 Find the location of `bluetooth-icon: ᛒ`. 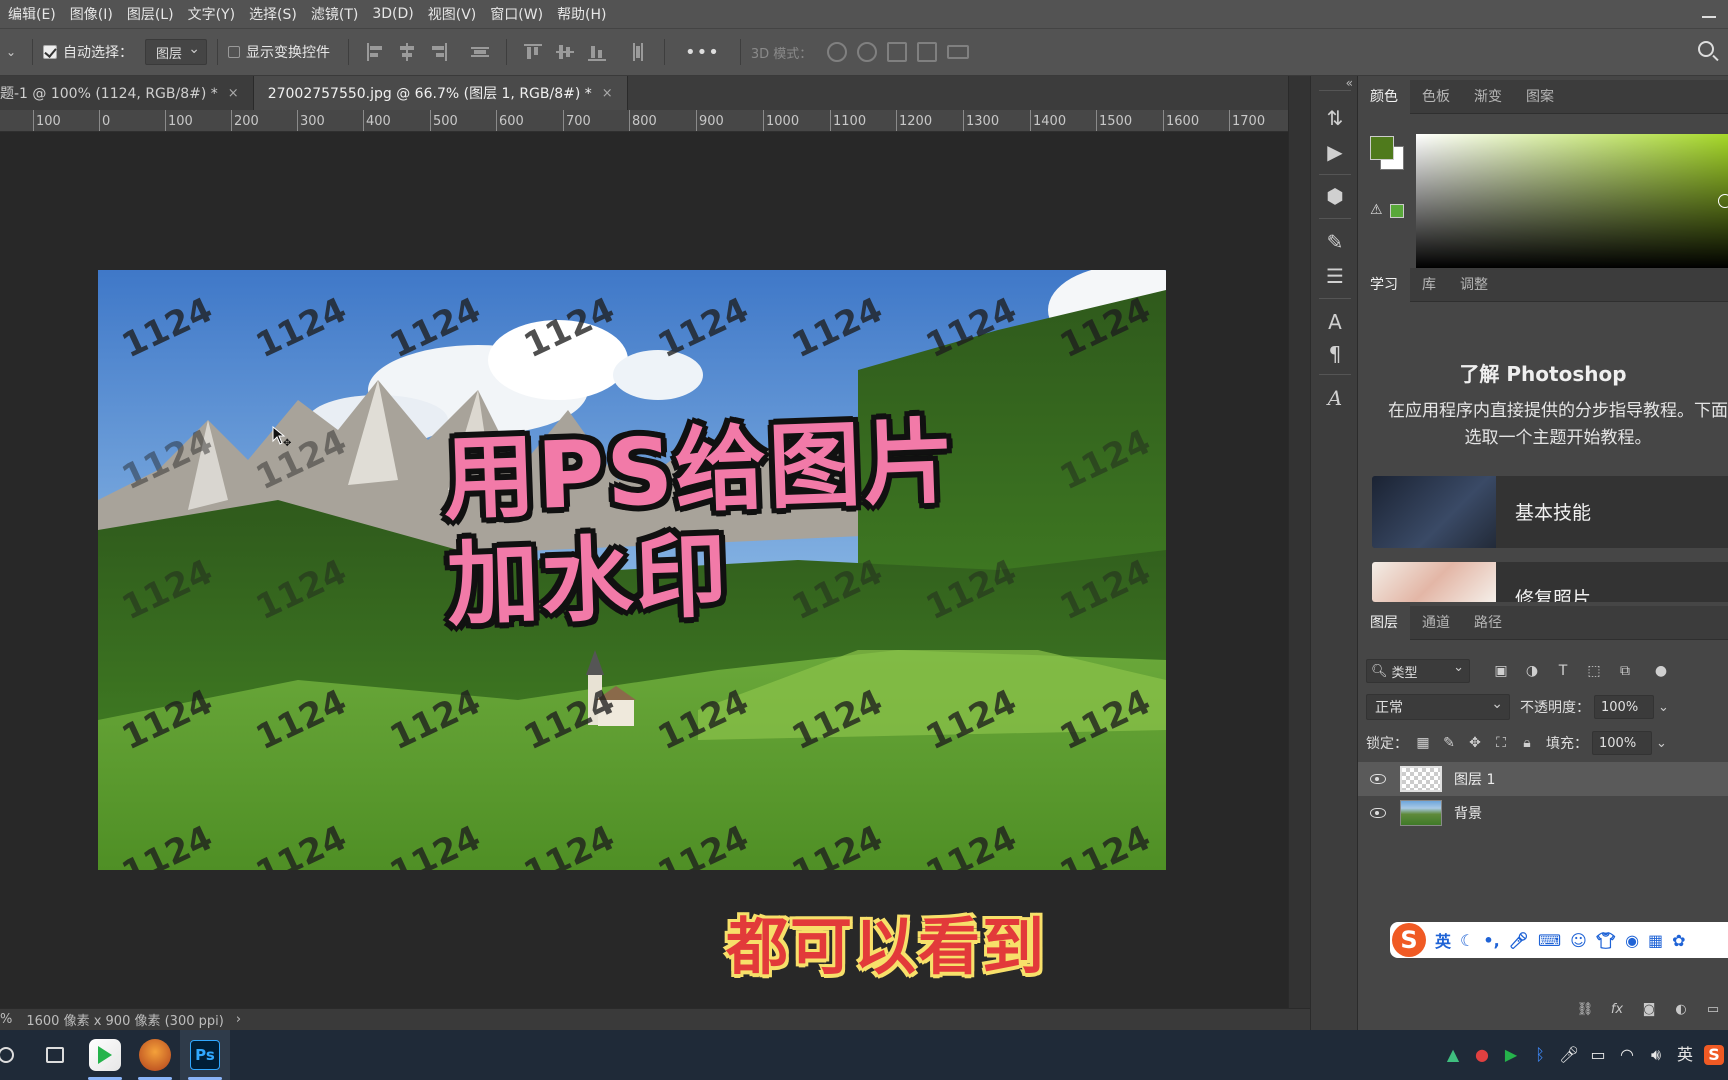

bluetooth-icon: ᛒ is located at coordinates (1540, 1055).